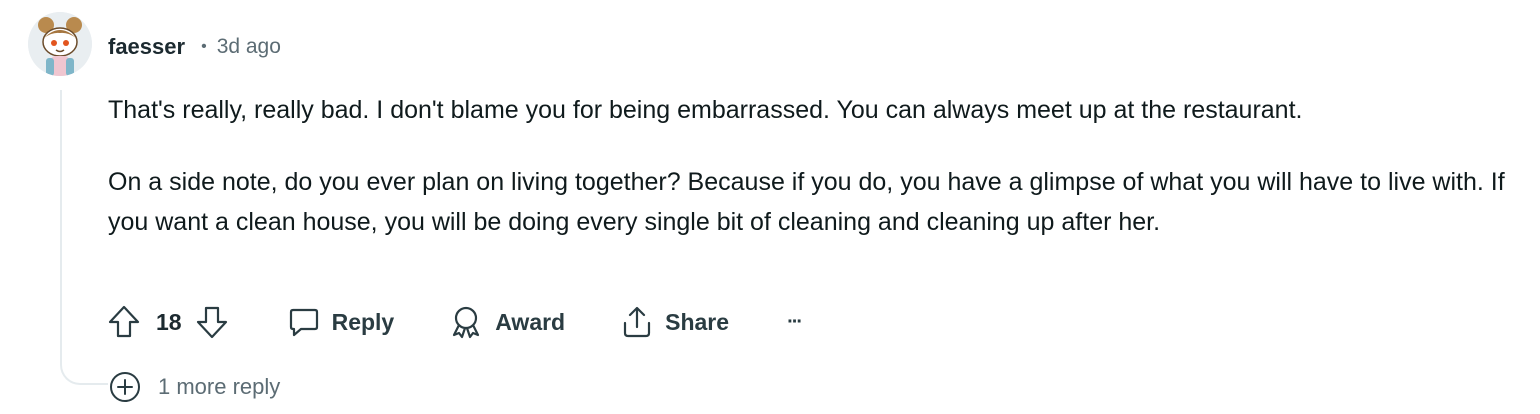 The image size is (1540, 414). Describe the element at coordinates (146, 47) in the screenshot. I see `username: faesser` at that location.